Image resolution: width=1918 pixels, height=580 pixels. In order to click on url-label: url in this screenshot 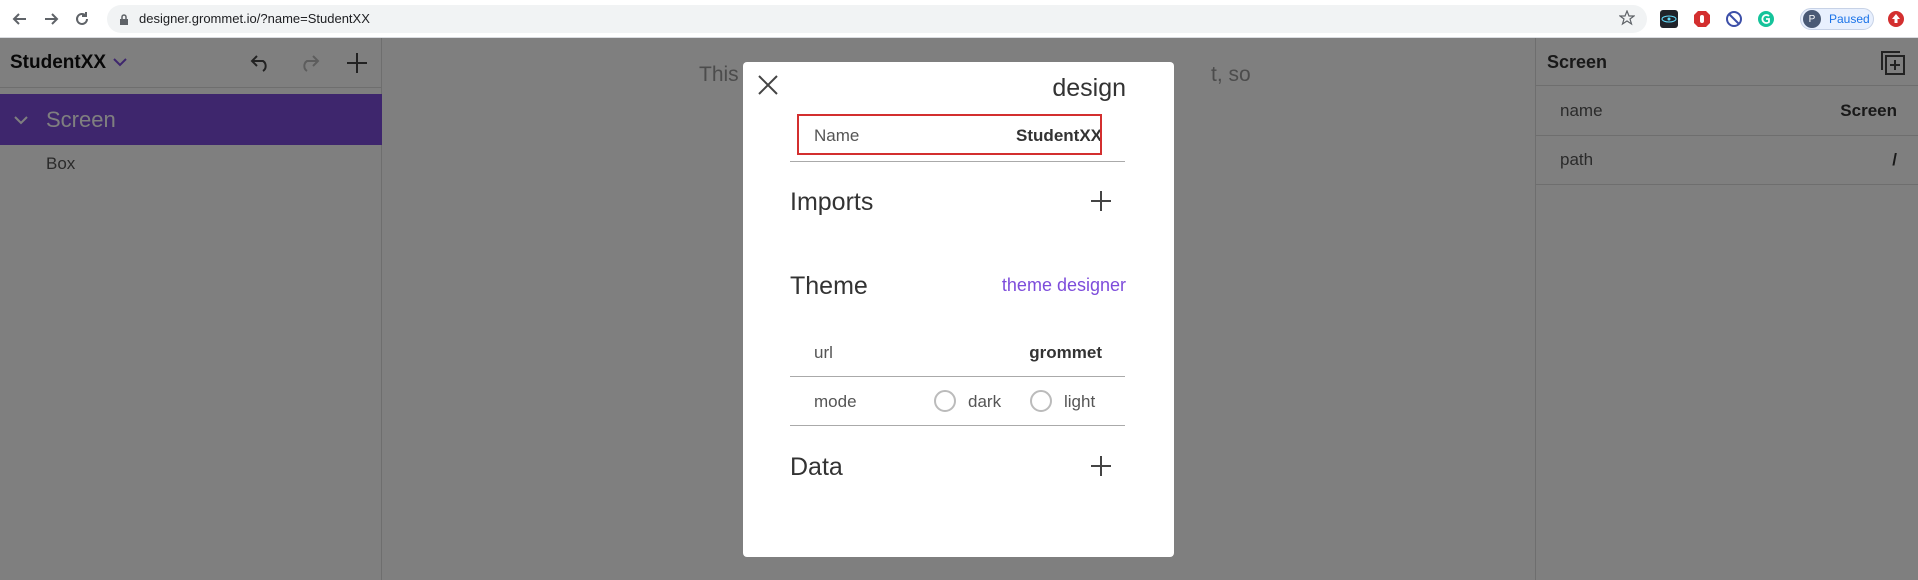, I will do `click(823, 352)`.